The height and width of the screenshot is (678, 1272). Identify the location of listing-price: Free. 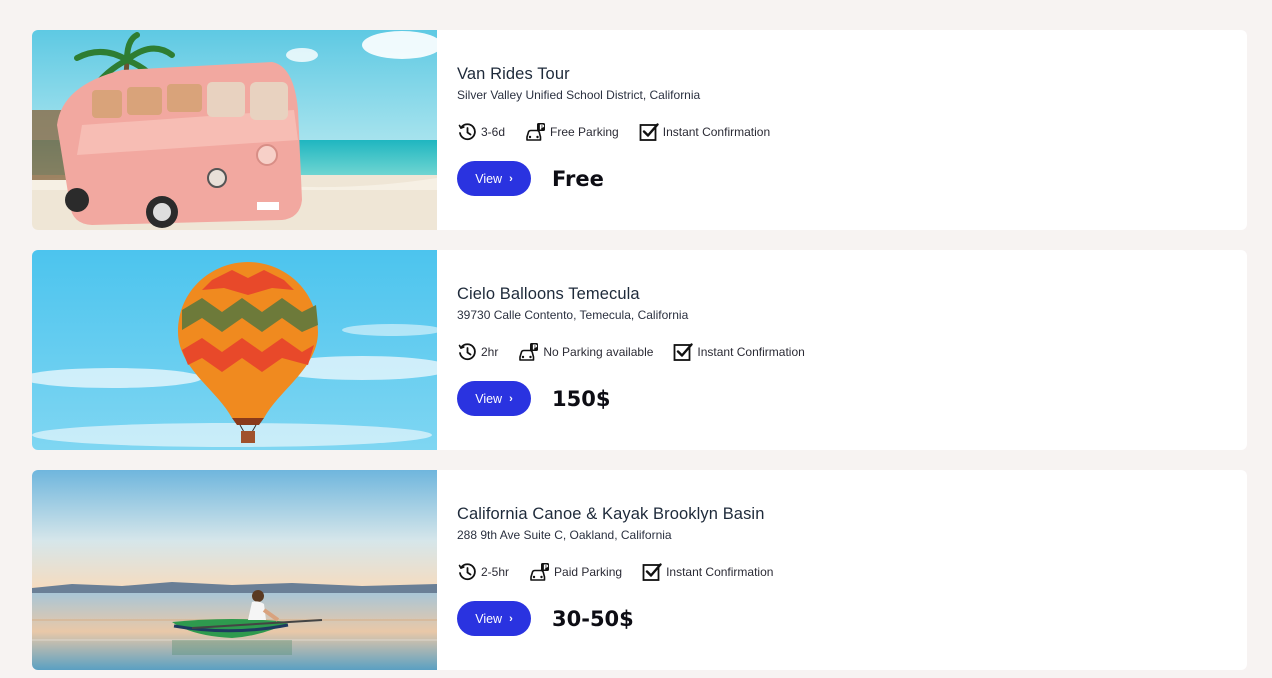
(578, 178).